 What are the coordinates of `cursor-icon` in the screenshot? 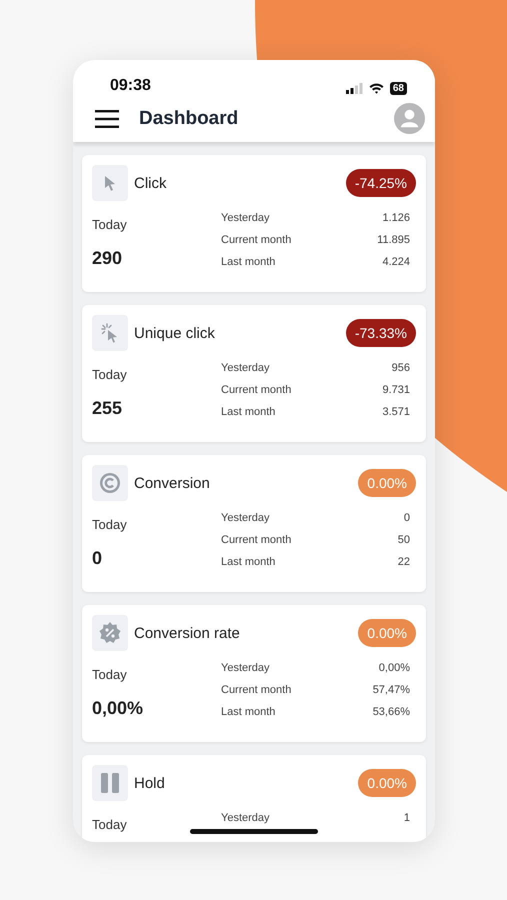 It's located at (110, 183).